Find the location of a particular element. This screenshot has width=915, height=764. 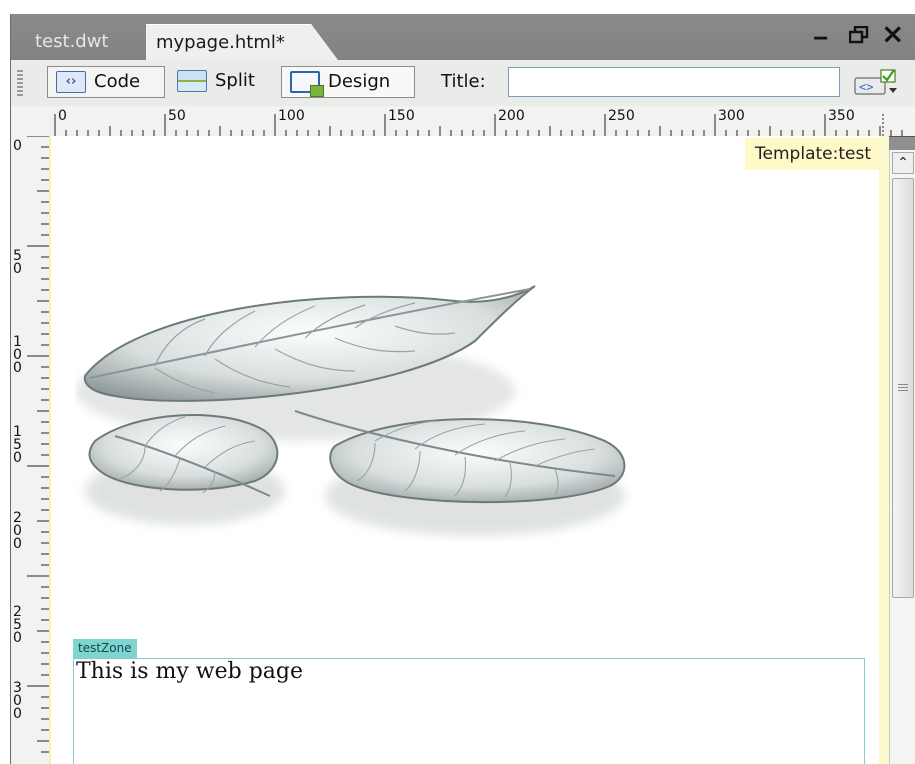

document-toolbar: ‹› Code Split Design Title: <> is located at coordinates (463, 83).